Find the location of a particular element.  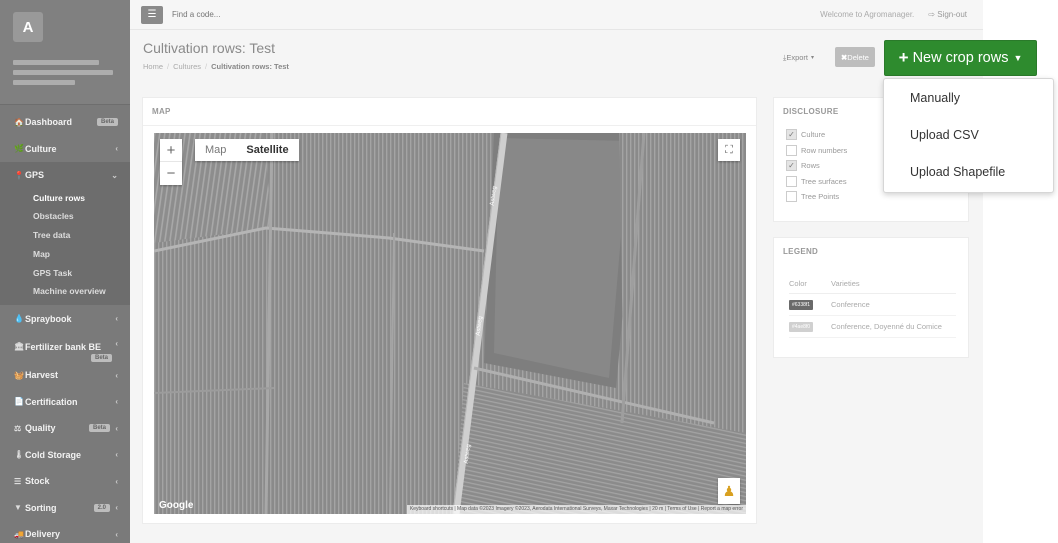

chevron-down-icon: ⌄ is located at coordinates (114, 175).